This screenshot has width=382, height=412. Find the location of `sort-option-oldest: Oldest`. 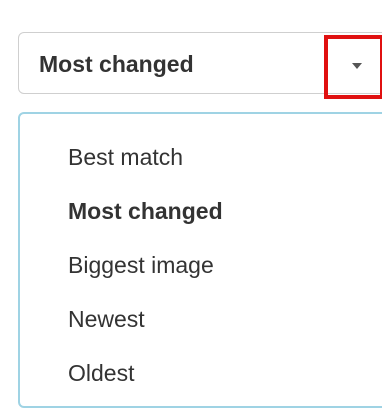

sort-option-oldest: Oldest is located at coordinates (145, 373).